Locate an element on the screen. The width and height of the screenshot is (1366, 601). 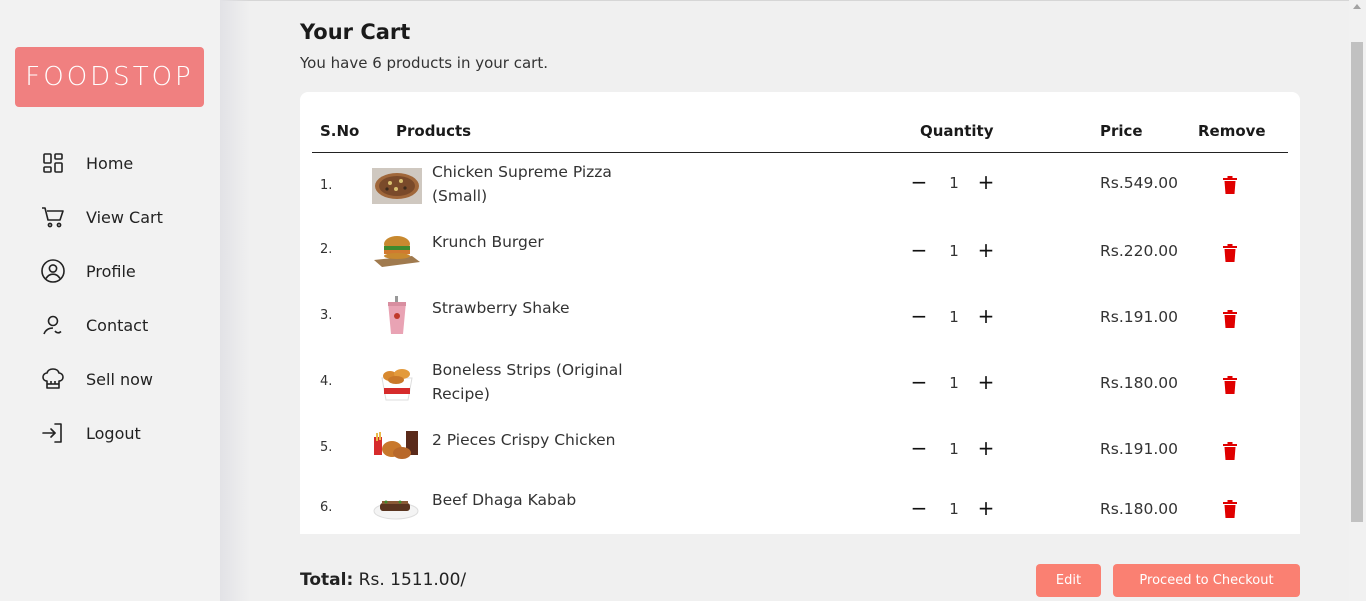
sidebar-item-view-cart: View Cart is located at coordinates (101, 217).